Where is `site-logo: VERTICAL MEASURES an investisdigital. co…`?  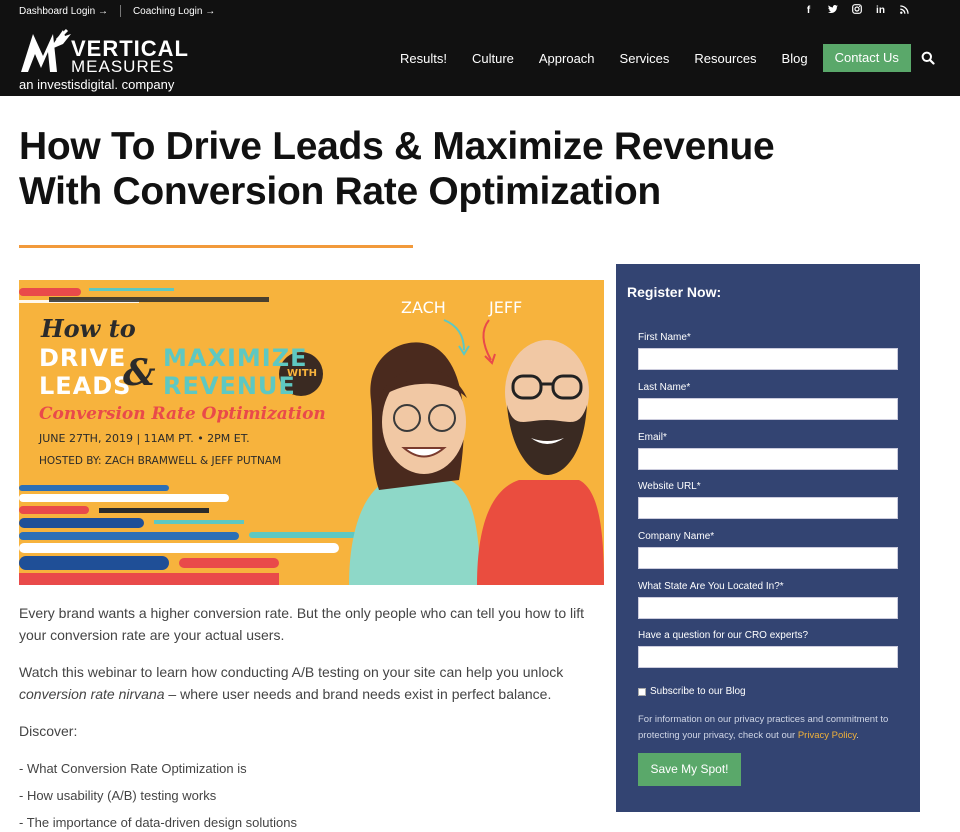
site-logo: VERTICAL MEASURES an investisdigital. co… is located at coordinates (104, 60).